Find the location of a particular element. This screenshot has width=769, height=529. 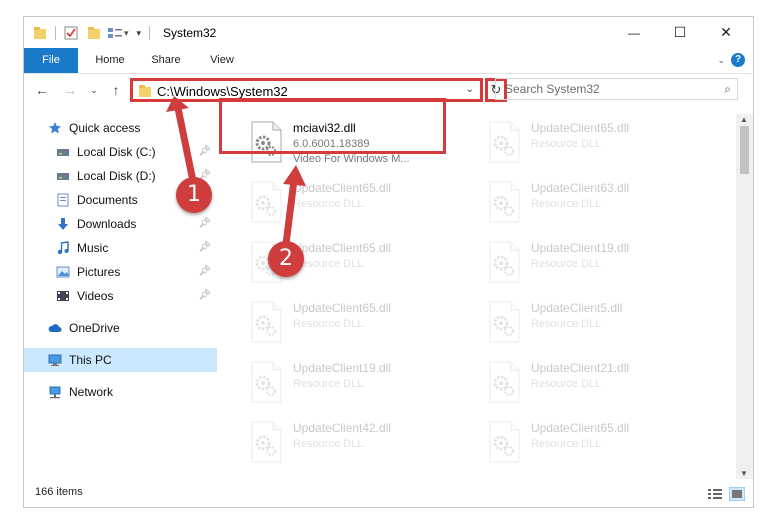

music-icon is located at coordinates (63, 248).